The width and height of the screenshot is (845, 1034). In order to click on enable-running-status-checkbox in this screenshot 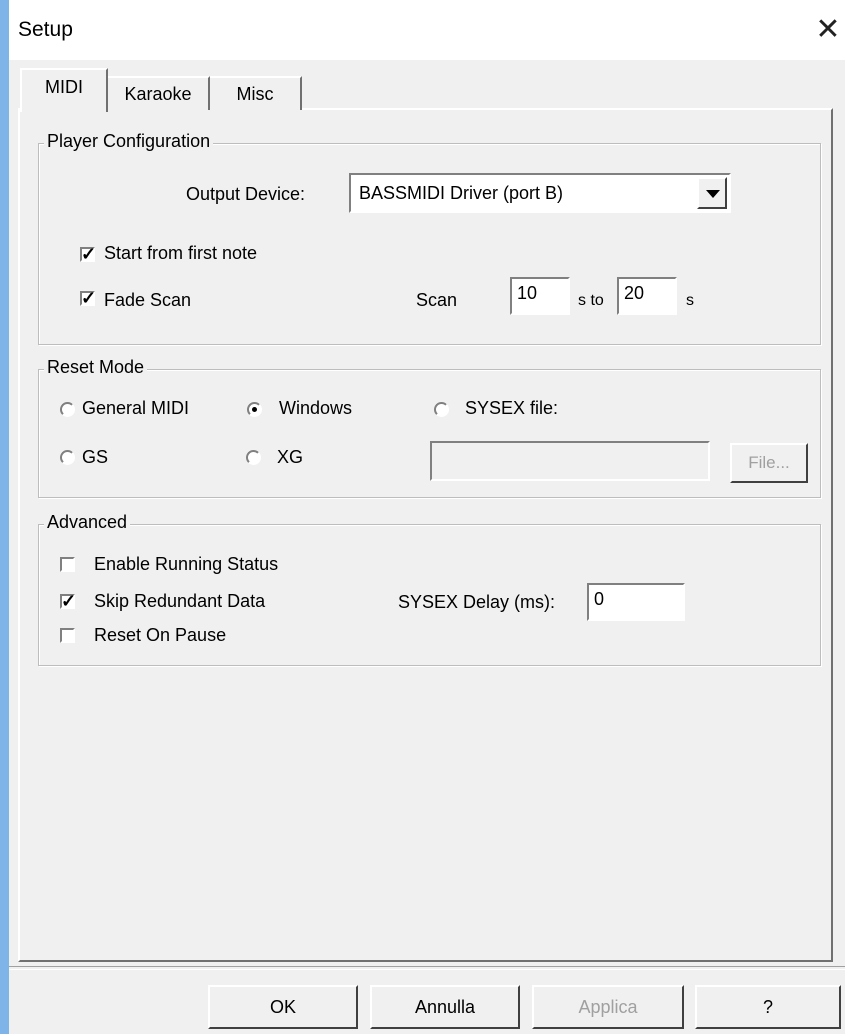, I will do `click(67, 564)`.